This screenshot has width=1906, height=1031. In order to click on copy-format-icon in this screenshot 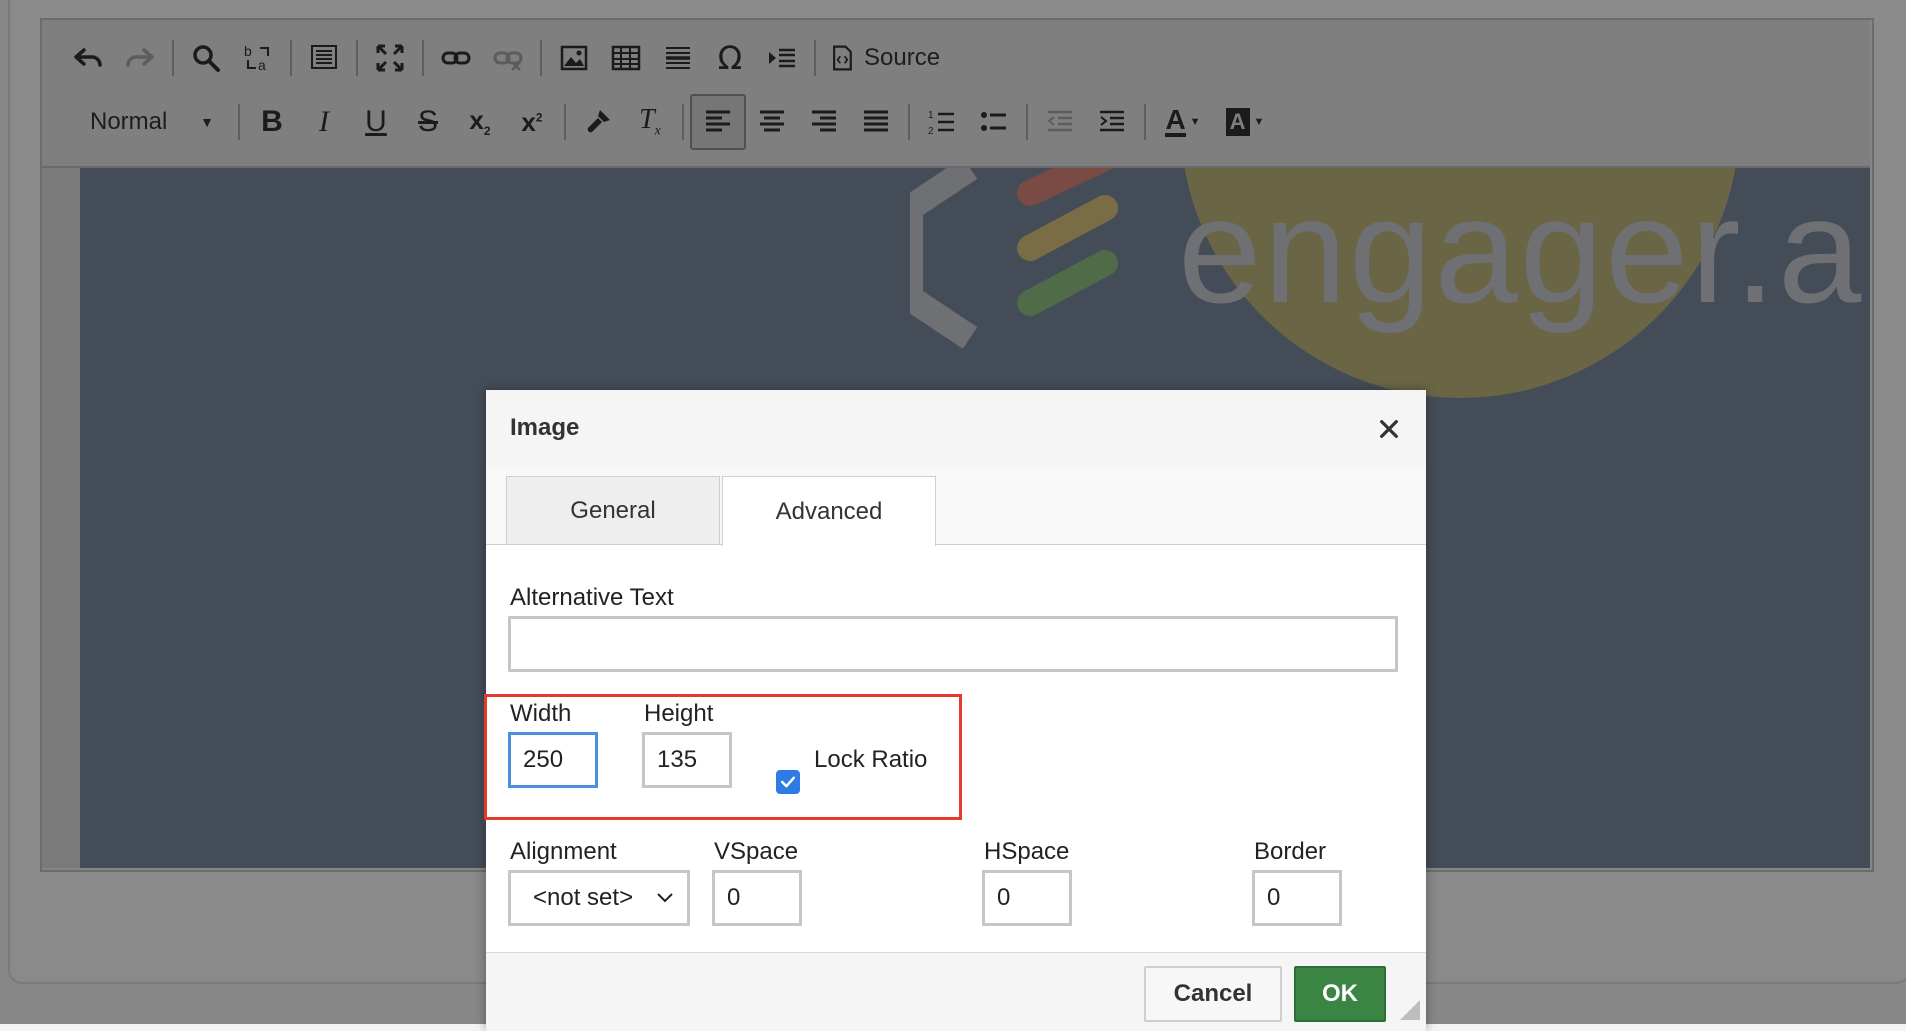, I will do `click(598, 122)`.